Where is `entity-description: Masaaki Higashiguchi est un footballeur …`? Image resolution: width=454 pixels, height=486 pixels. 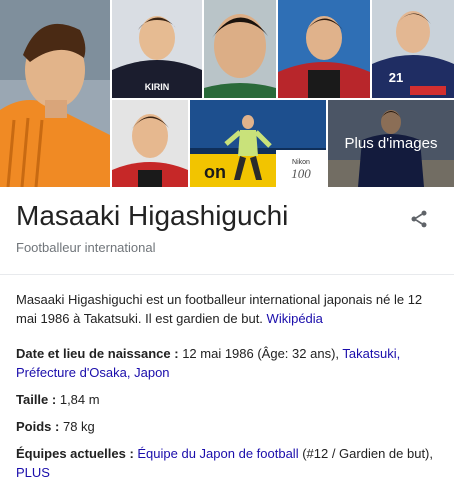
entity-description: Masaaki Higashiguchi est un footballeur … is located at coordinates (227, 309).